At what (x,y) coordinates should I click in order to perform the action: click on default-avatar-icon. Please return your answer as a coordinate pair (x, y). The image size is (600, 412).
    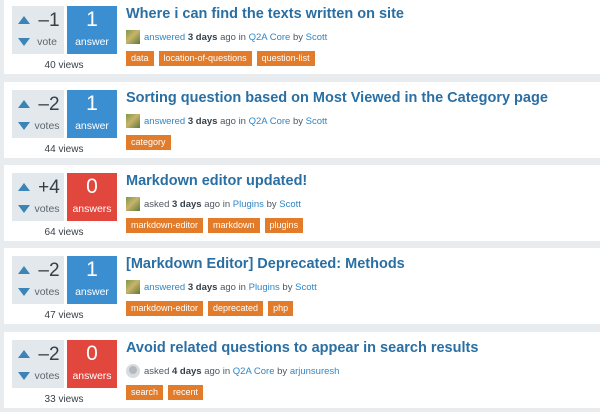
    Looking at the image, I should click on (133, 371).